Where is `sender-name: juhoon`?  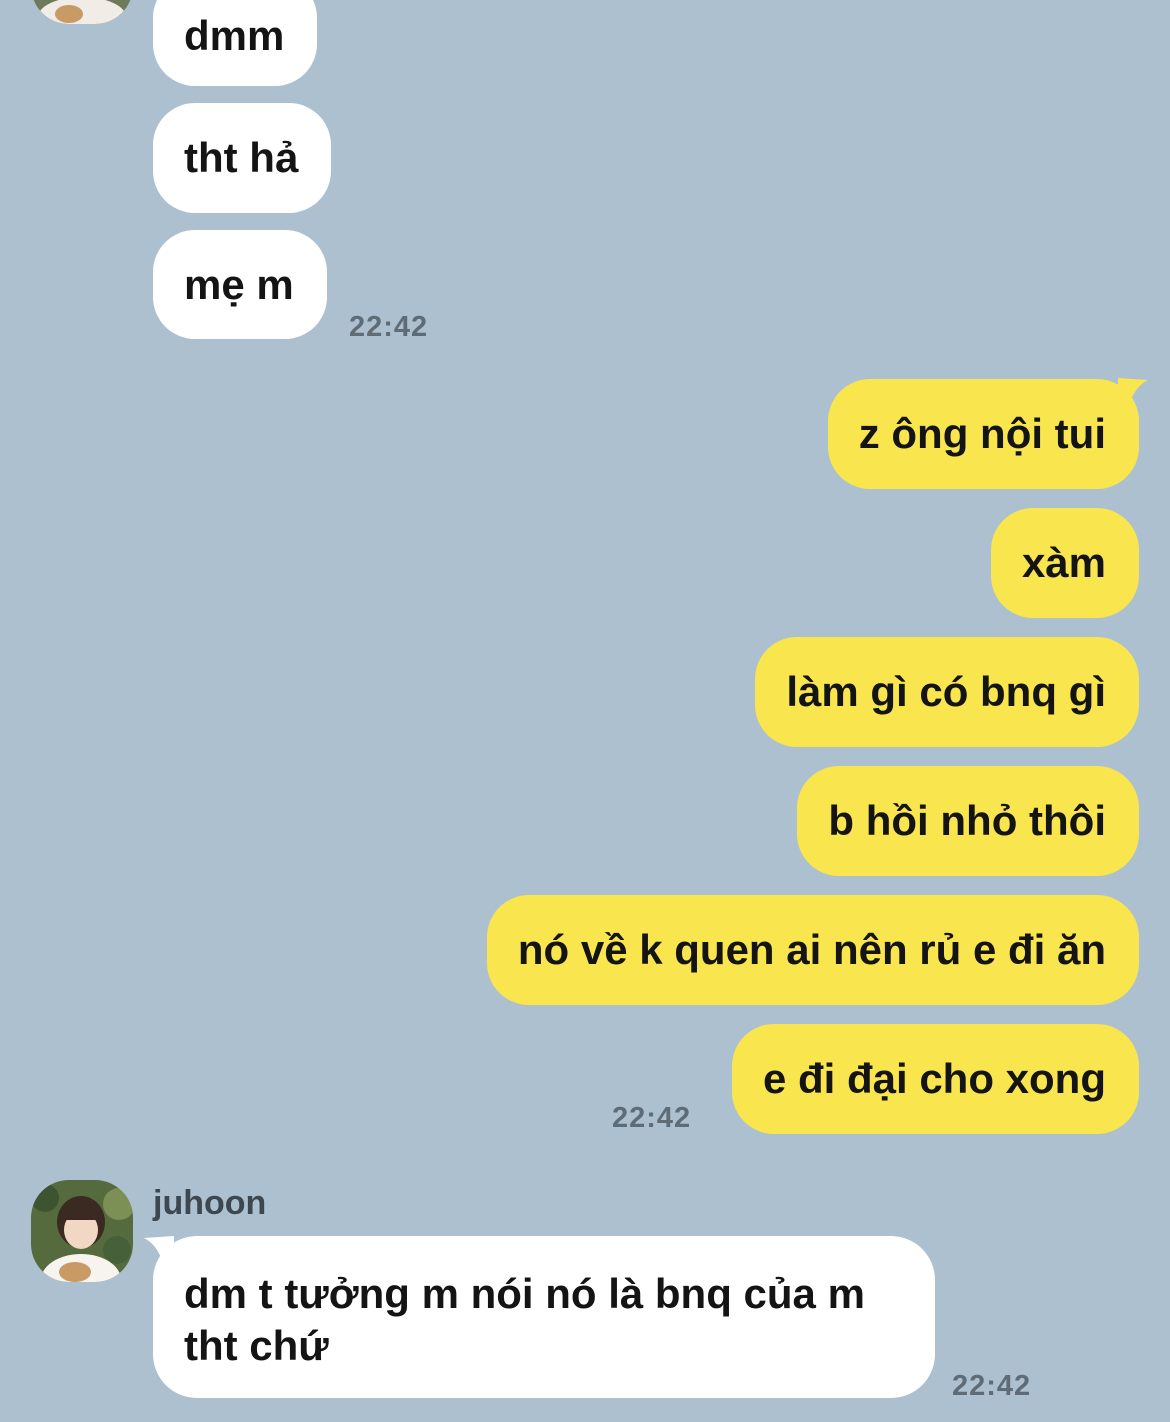
sender-name: juhoon is located at coordinates (209, 1203).